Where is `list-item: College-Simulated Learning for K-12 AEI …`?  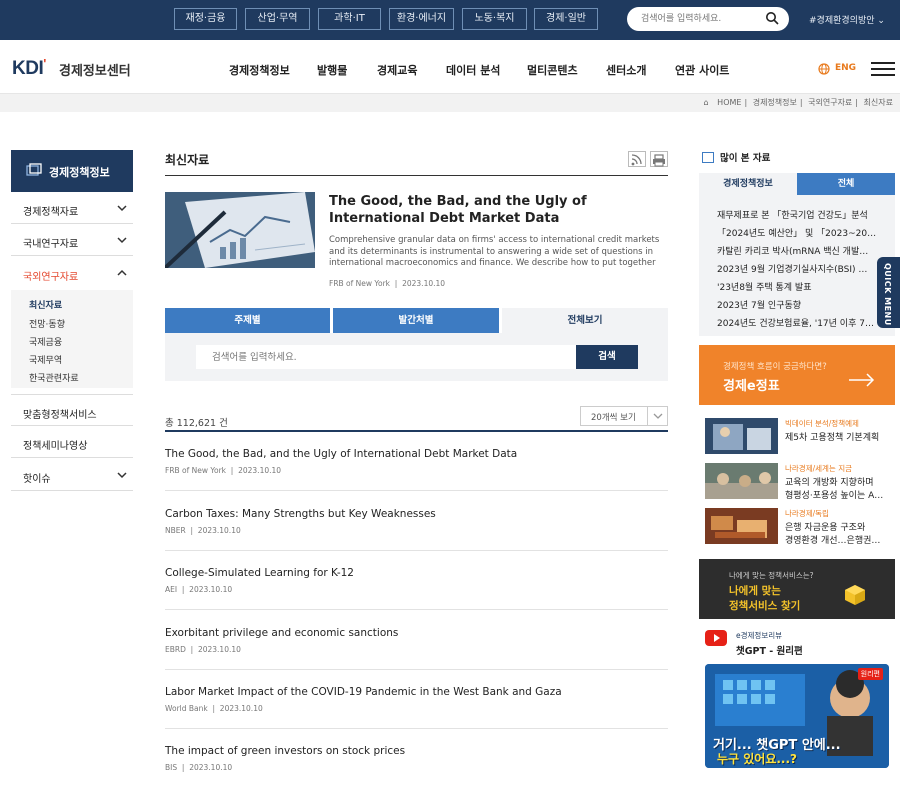
list-item: College-Simulated Learning for K-12 AEI … is located at coordinates (416, 580).